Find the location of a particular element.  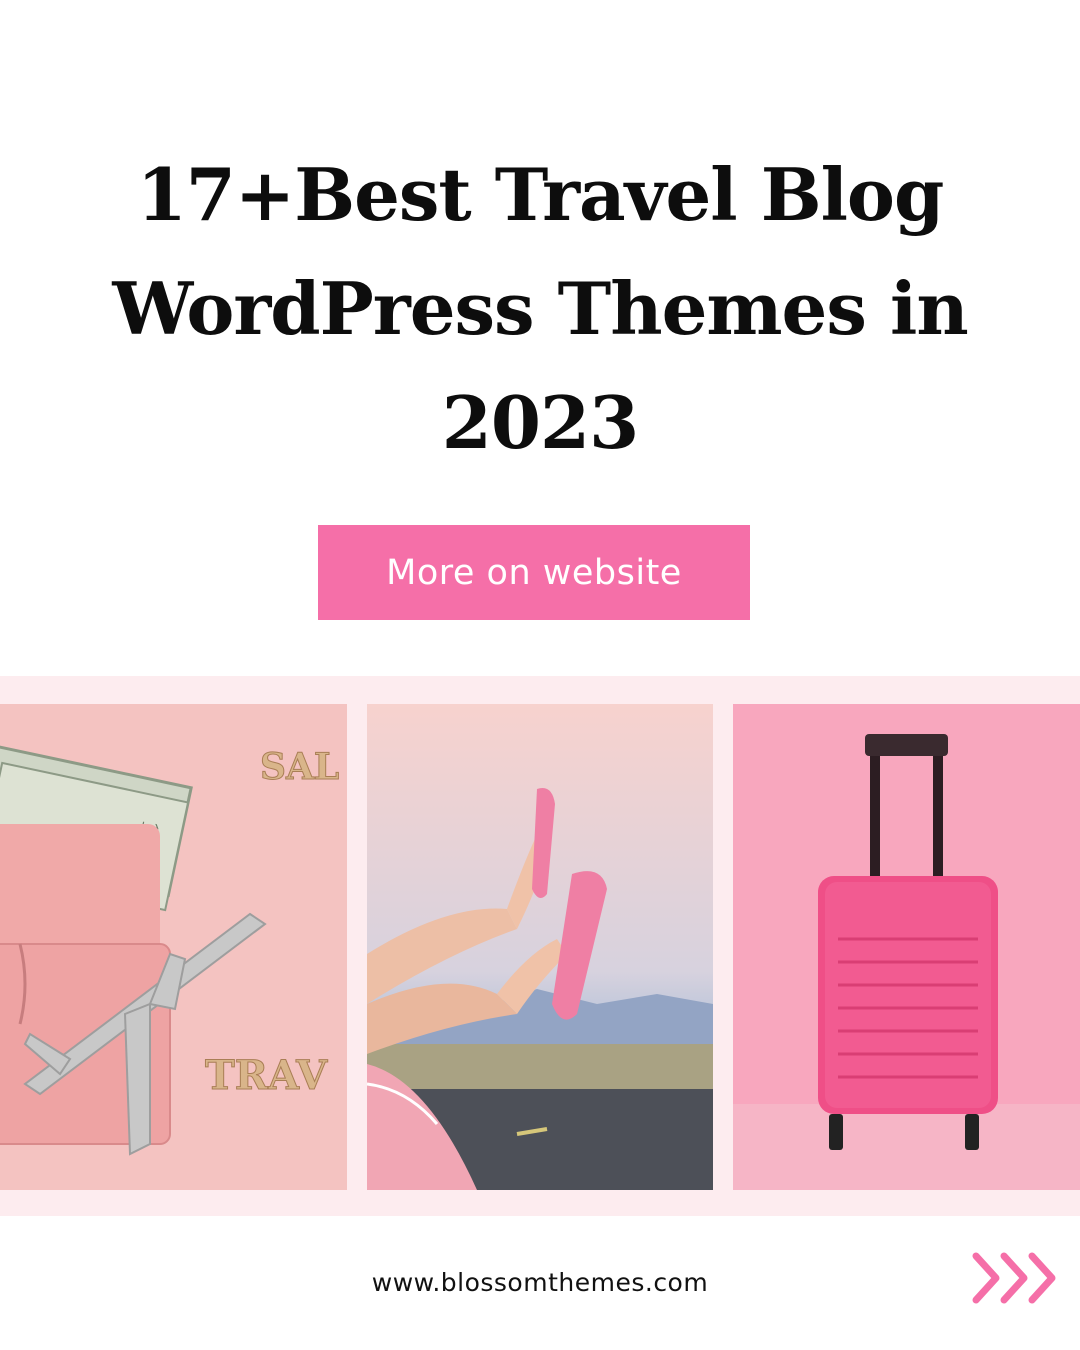

feet-flip-flops-photo is located at coordinates (540, 947).